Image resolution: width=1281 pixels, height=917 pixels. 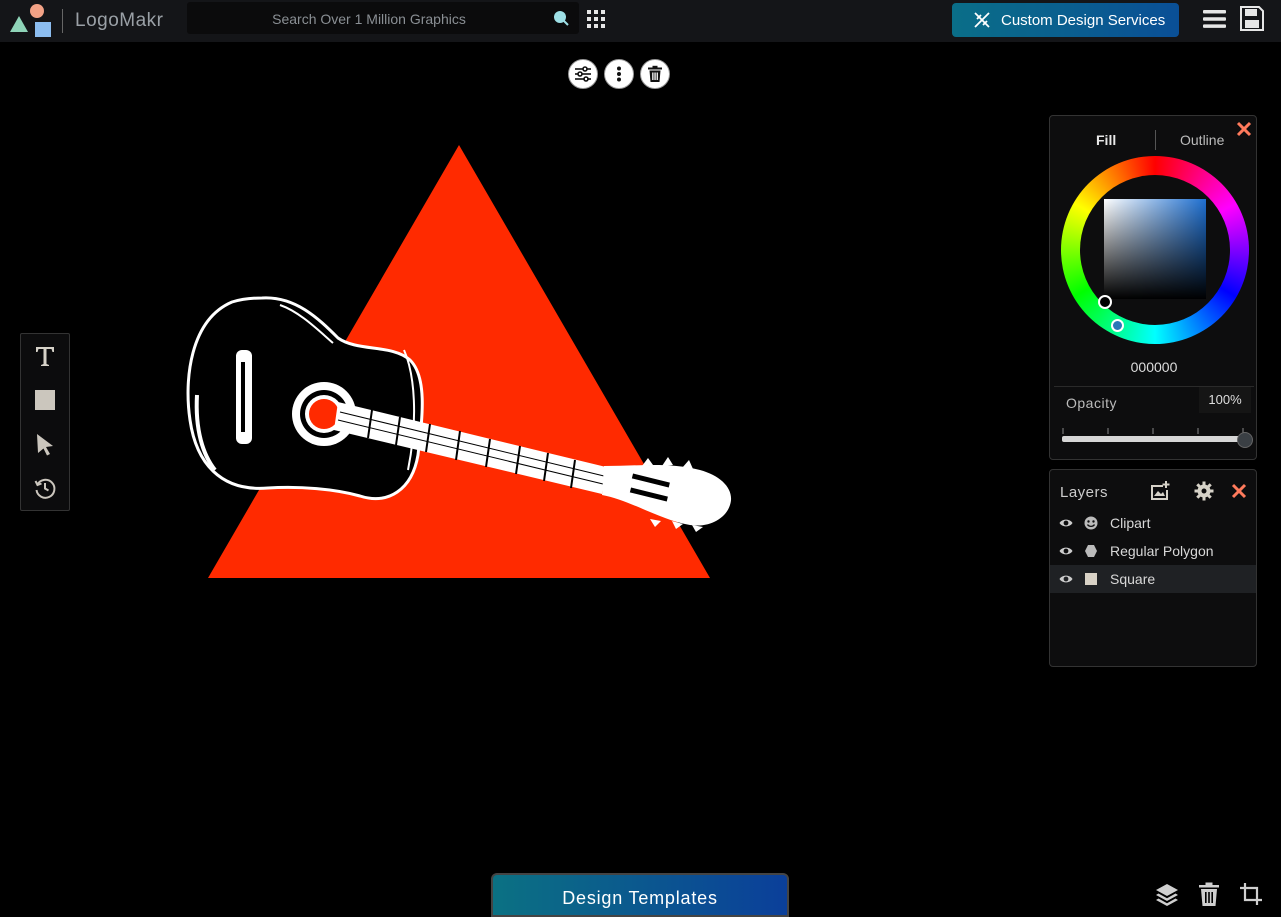 I want to click on tab-fill: Fill, so click(x=1106, y=140).